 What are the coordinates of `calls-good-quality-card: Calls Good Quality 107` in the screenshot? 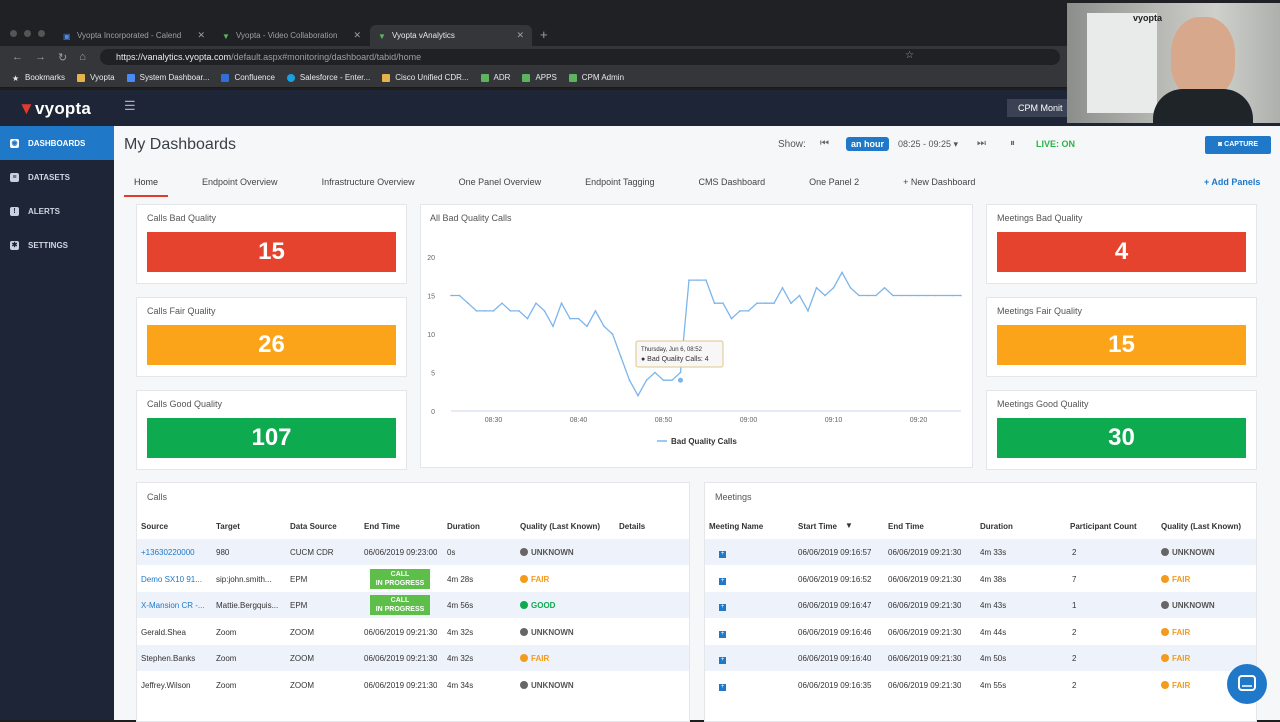 It's located at (271, 430).